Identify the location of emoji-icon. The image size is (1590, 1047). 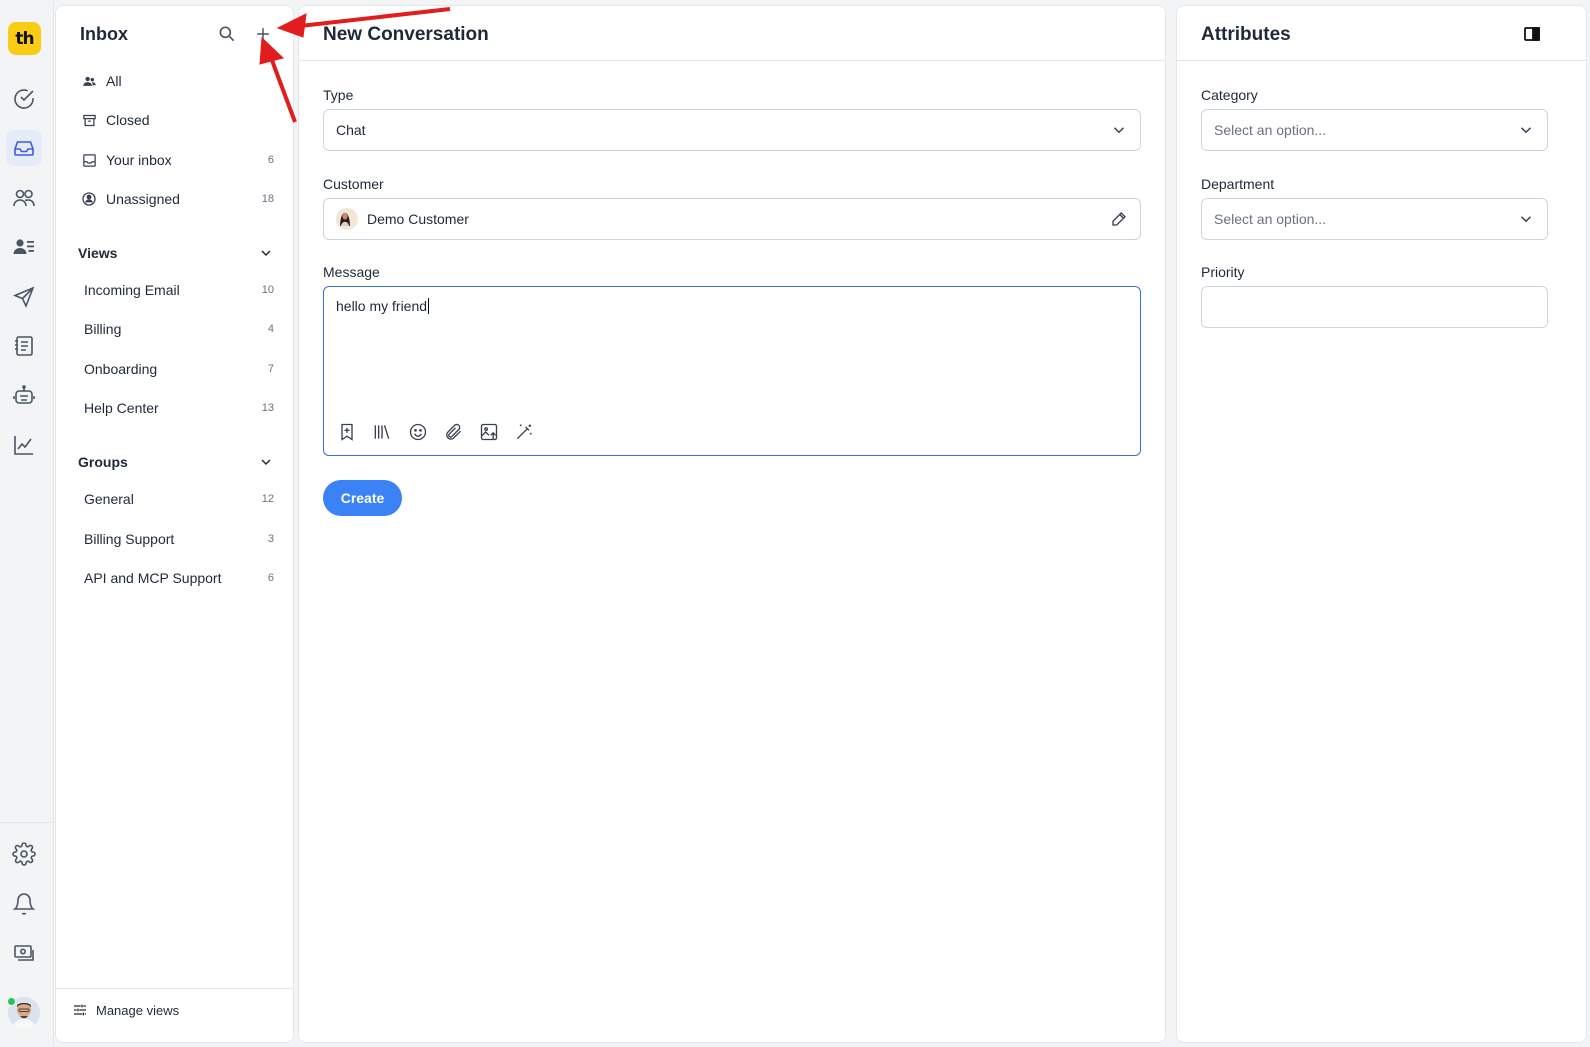
(418, 432).